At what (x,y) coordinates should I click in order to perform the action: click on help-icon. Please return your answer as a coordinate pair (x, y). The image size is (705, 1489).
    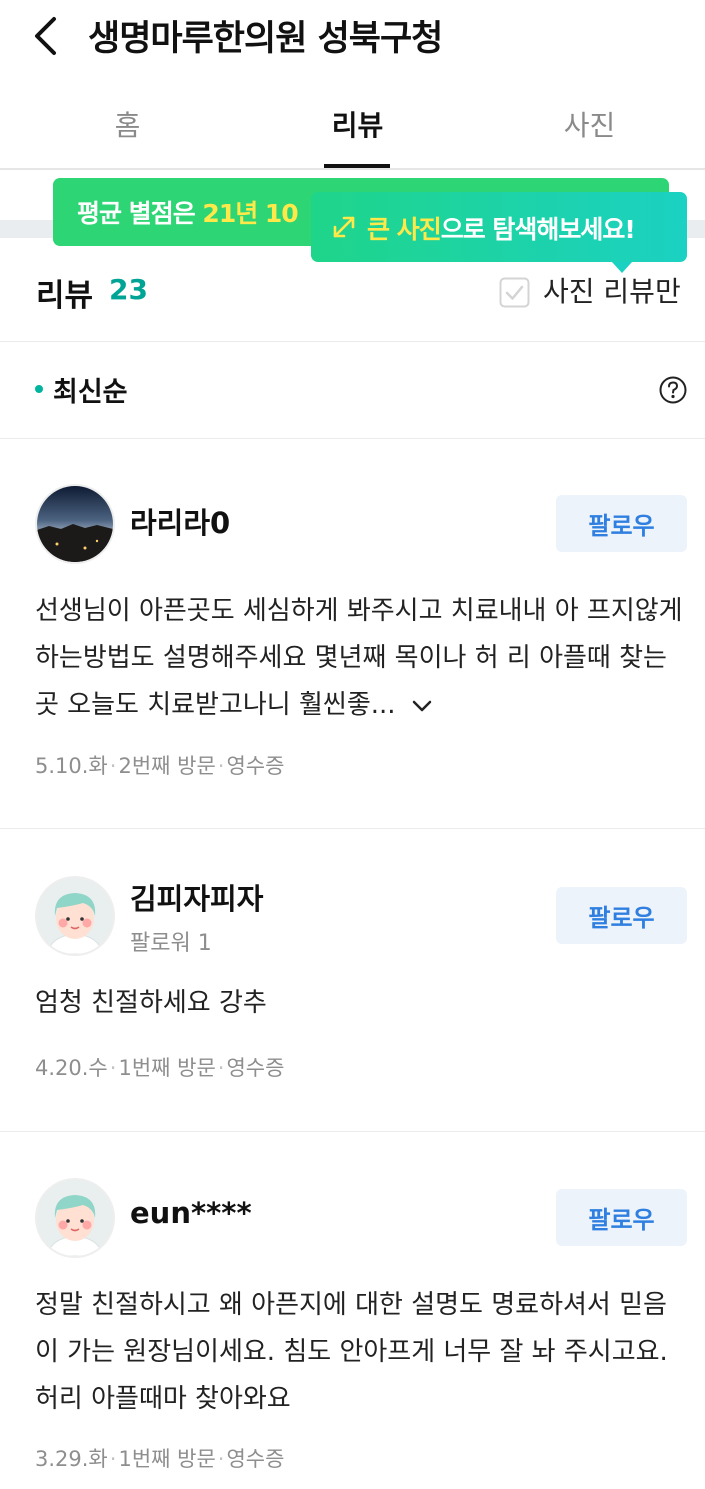
    Looking at the image, I should click on (673, 390).